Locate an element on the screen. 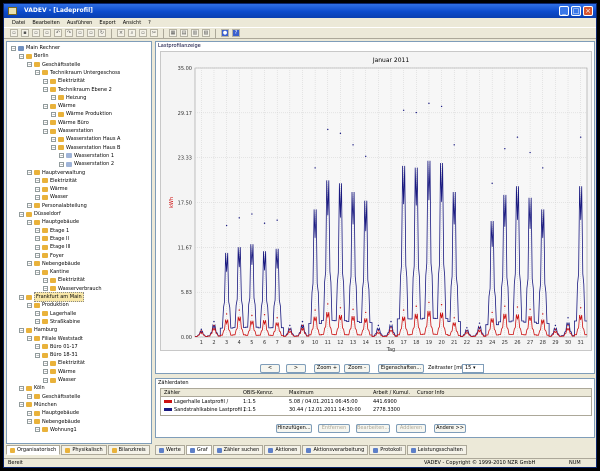 The width and height of the screenshot is (600, 471). sum-button: Addieren is located at coordinates (411, 428).